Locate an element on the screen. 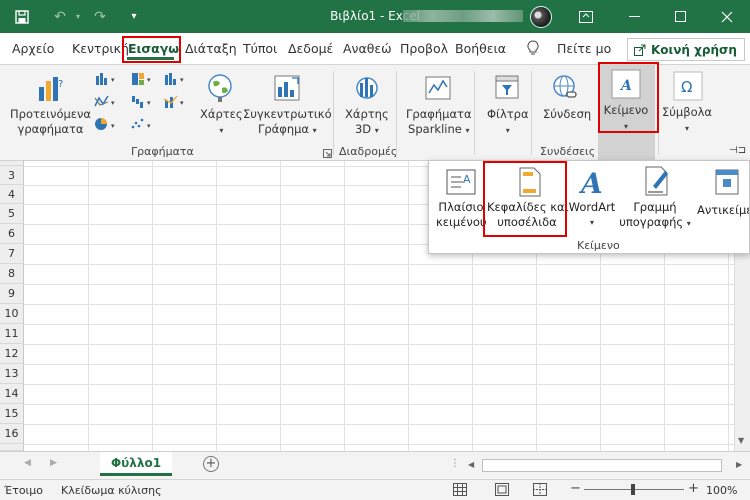 The image size is (750, 500). horizontal-scrollbar: ◀ ▶ is located at coordinates (608, 466).